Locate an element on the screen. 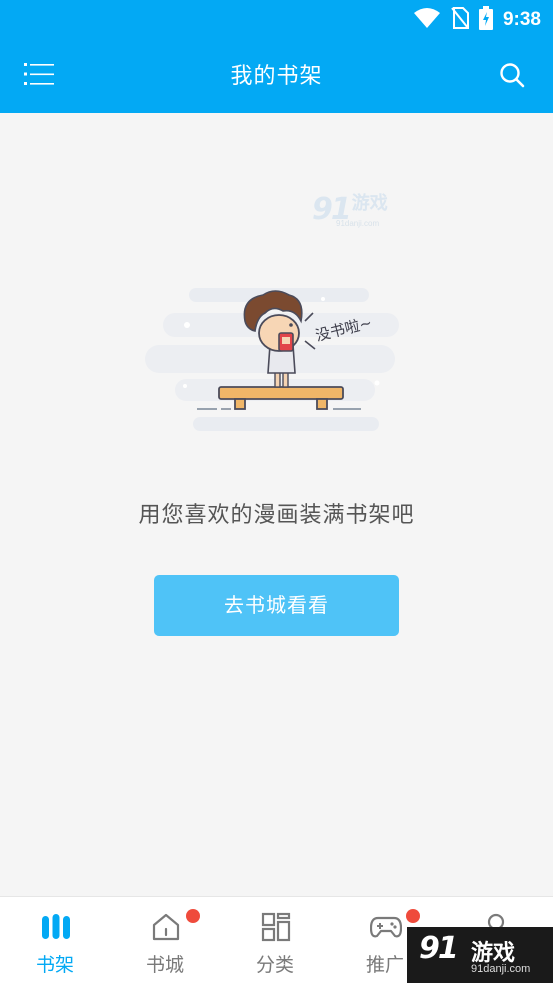 The image size is (553, 983). search-icon is located at coordinates (512, 77).